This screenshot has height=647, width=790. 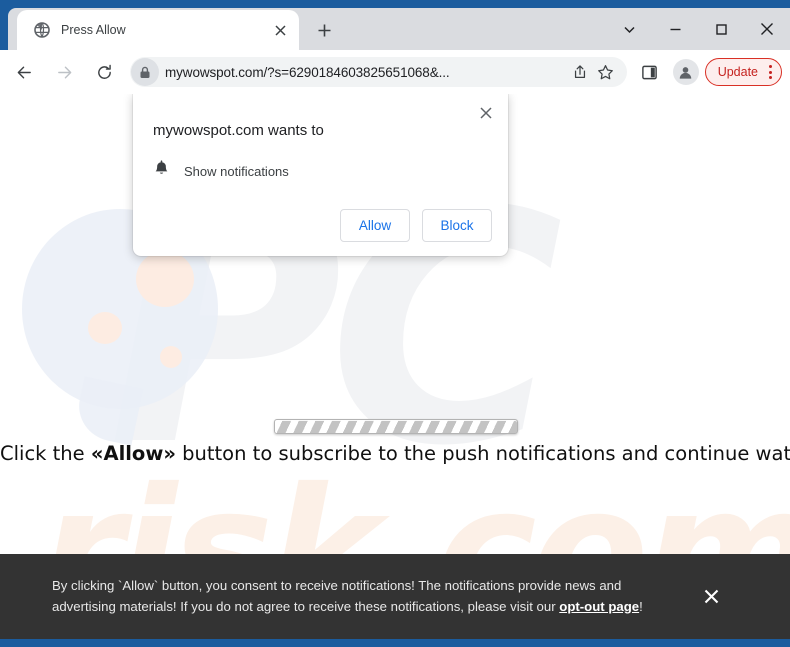 I want to click on forward-arrow-icon, so click(x=64, y=72).